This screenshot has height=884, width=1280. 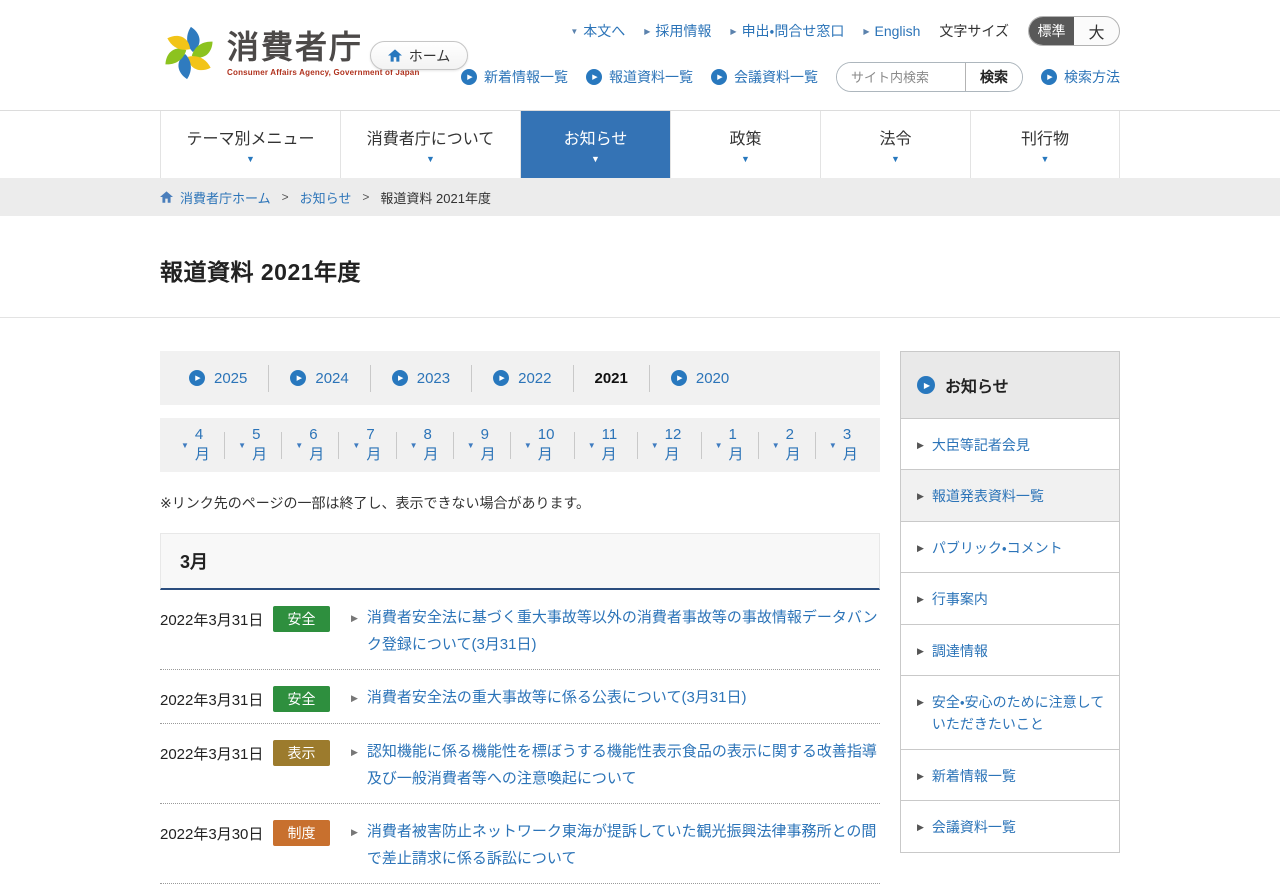 I want to click on year-tab-2020: ▶ 2020, so click(x=700, y=378).